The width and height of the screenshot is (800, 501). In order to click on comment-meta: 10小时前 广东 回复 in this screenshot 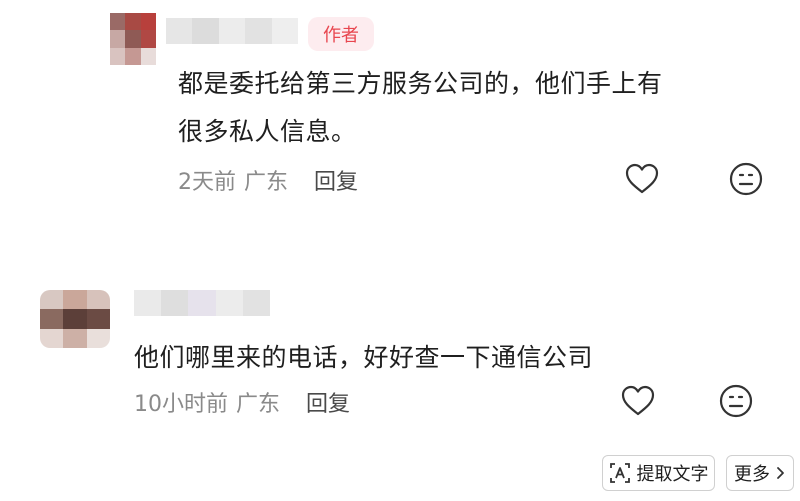, I will do `click(242, 402)`.